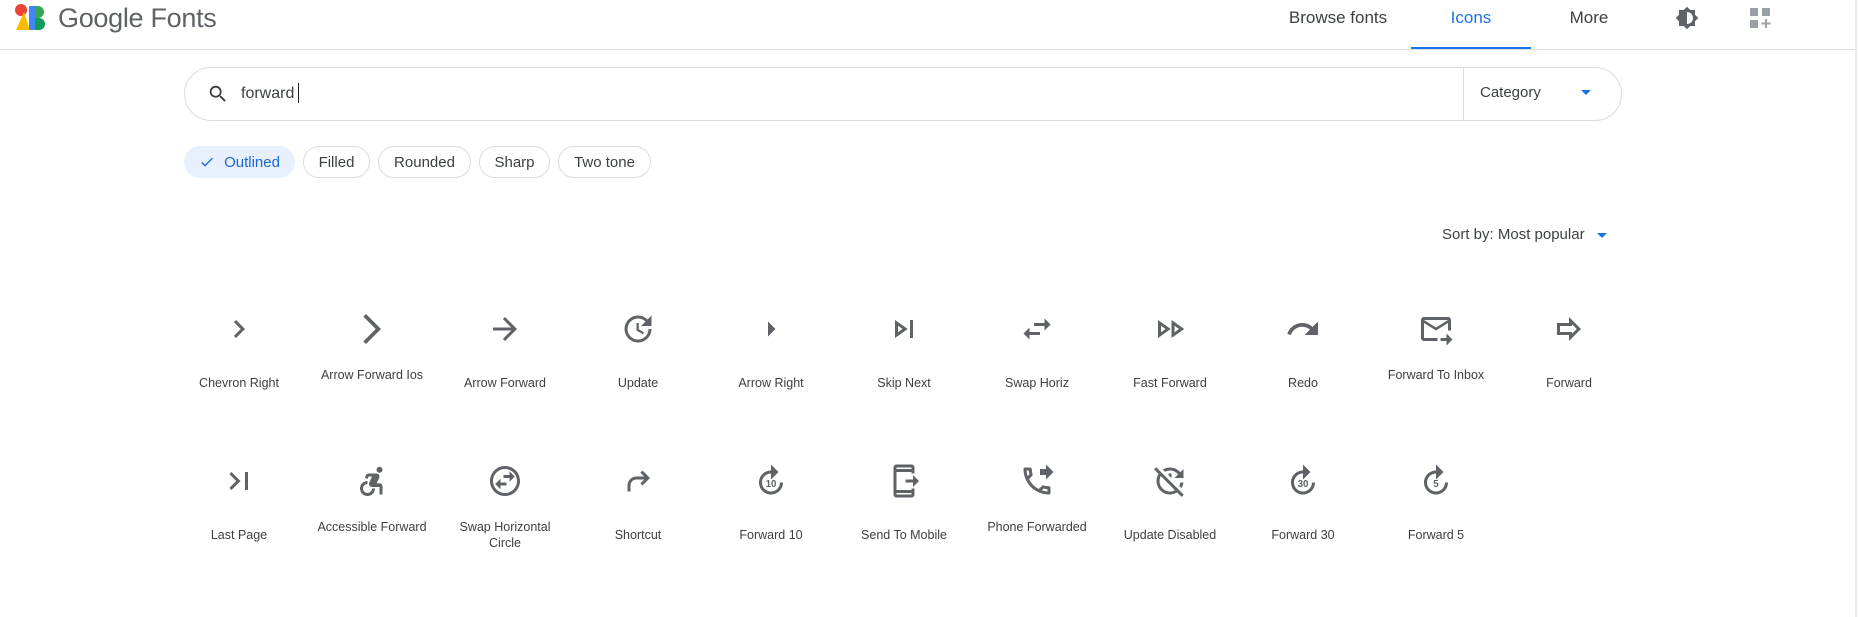 This screenshot has width=1859, height=617. I want to click on icon-name: Shortcut, so click(638, 535).